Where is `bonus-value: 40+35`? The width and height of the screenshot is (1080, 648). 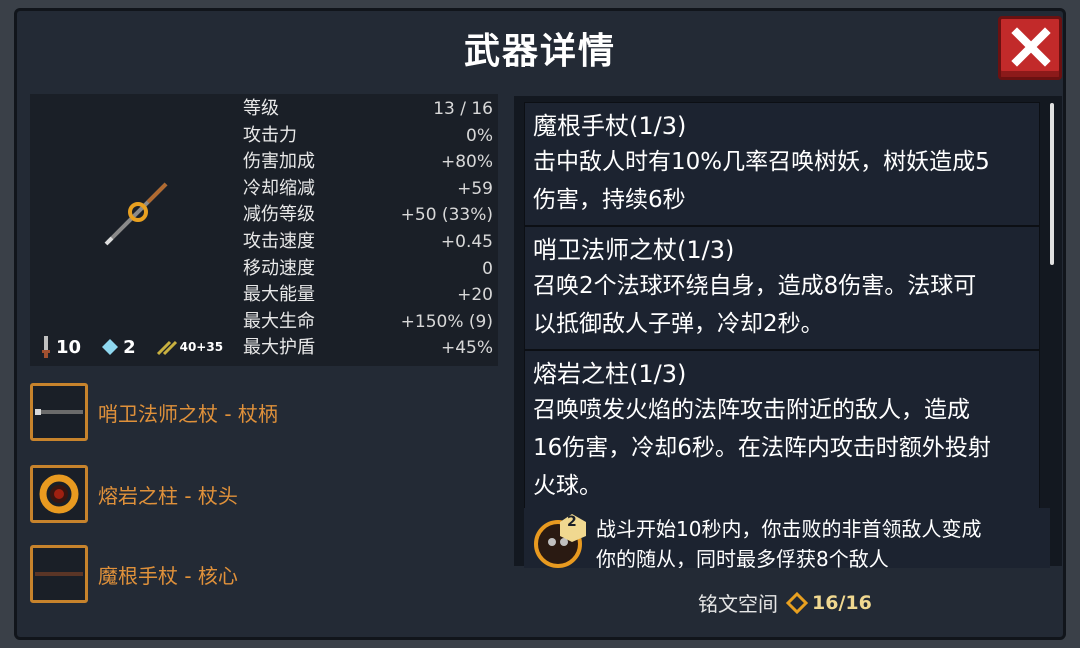
bonus-value: 40+35 is located at coordinates (201, 347).